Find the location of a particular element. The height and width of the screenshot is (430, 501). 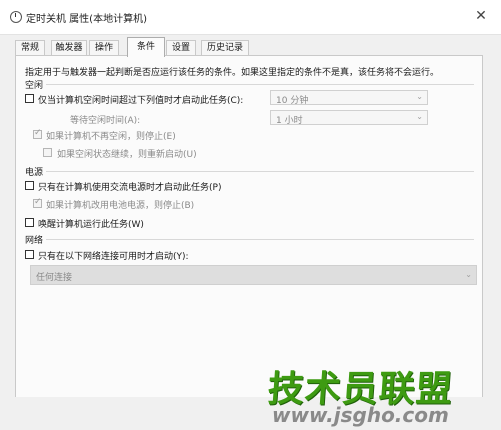

restart-on-idle-checkbox is located at coordinates (47, 152).